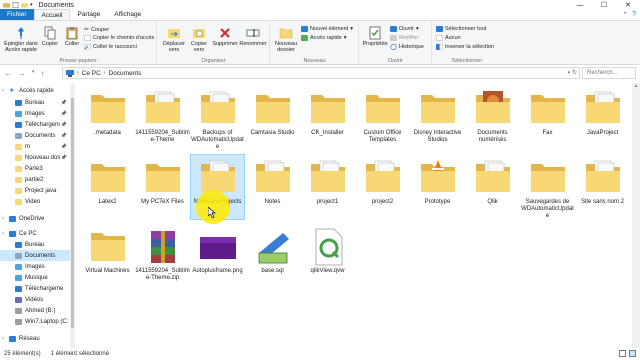 The image size is (640, 360). I want to click on sidebar-item: Win7.Laptop (C:, so click(35, 321).